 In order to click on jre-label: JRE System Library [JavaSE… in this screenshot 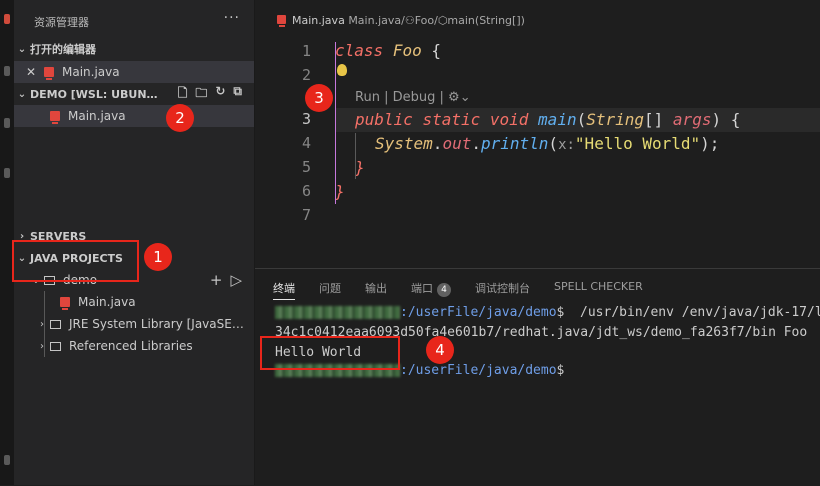, I will do `click(156, 324)`.